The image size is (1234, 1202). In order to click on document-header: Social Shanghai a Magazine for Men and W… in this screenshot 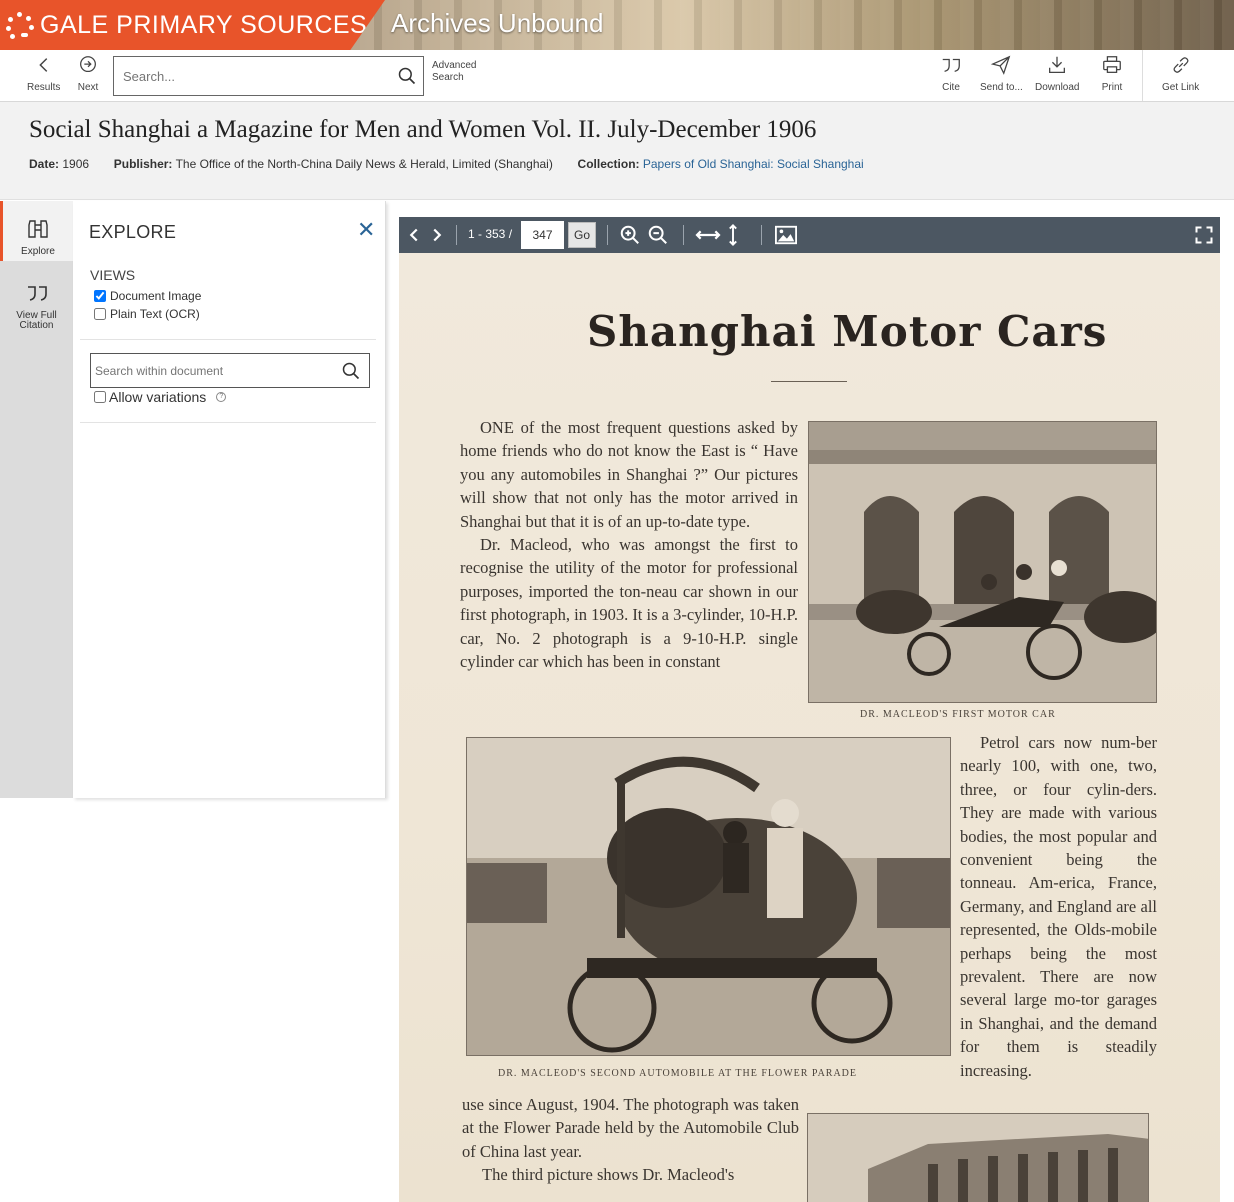, I will do `click(617, 151)`.